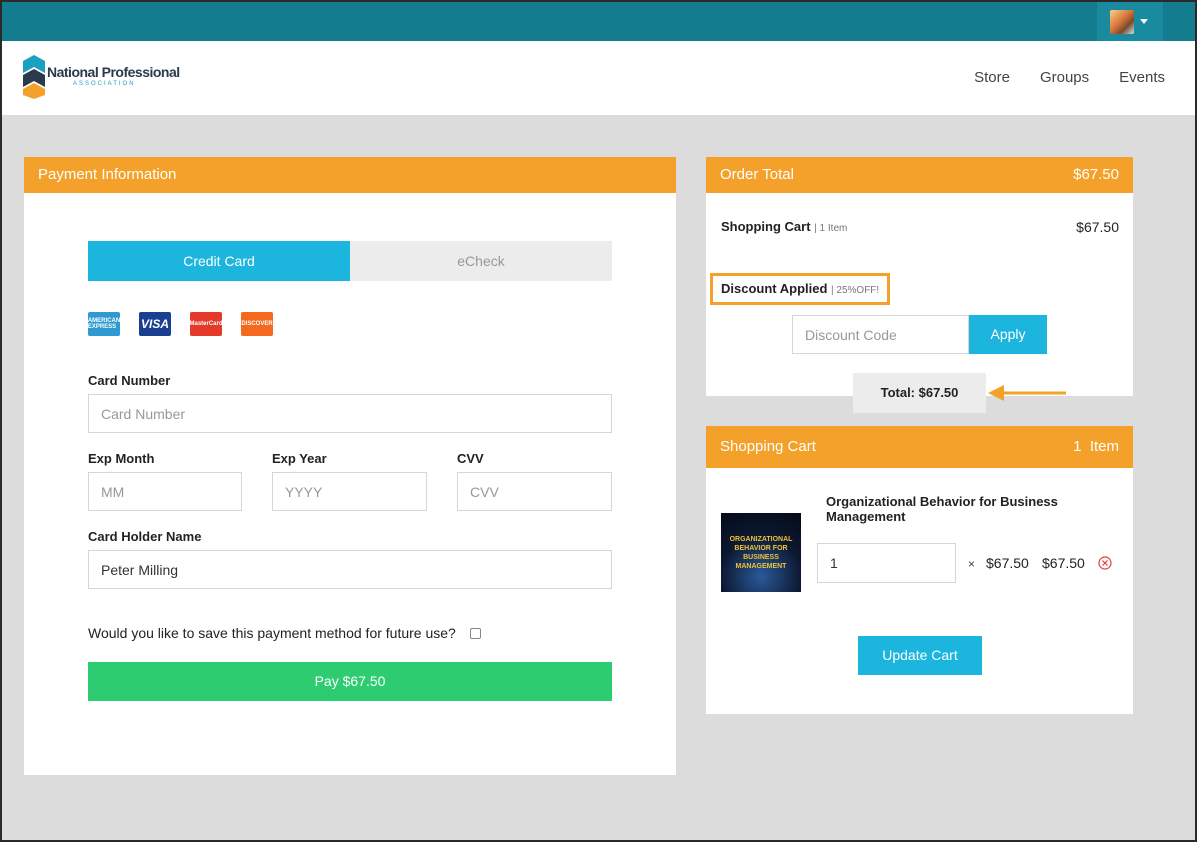  What do you see at coordinates (1142, 77) in the screenshot?
I see `nav-events: Events` at bounding box center [1142, 77].